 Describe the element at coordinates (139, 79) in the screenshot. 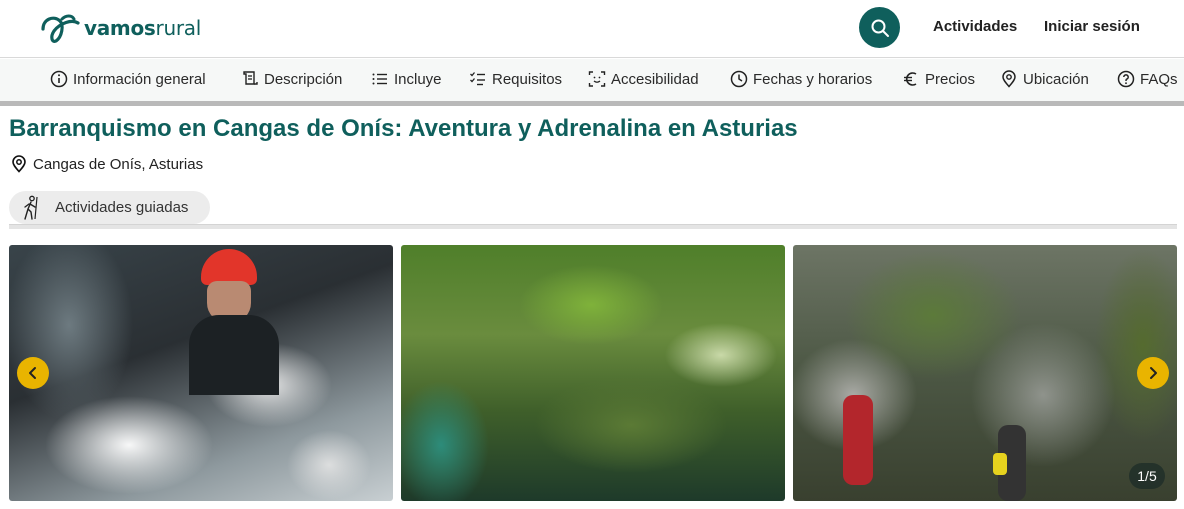

I see `nav-label: Información general` at that location.